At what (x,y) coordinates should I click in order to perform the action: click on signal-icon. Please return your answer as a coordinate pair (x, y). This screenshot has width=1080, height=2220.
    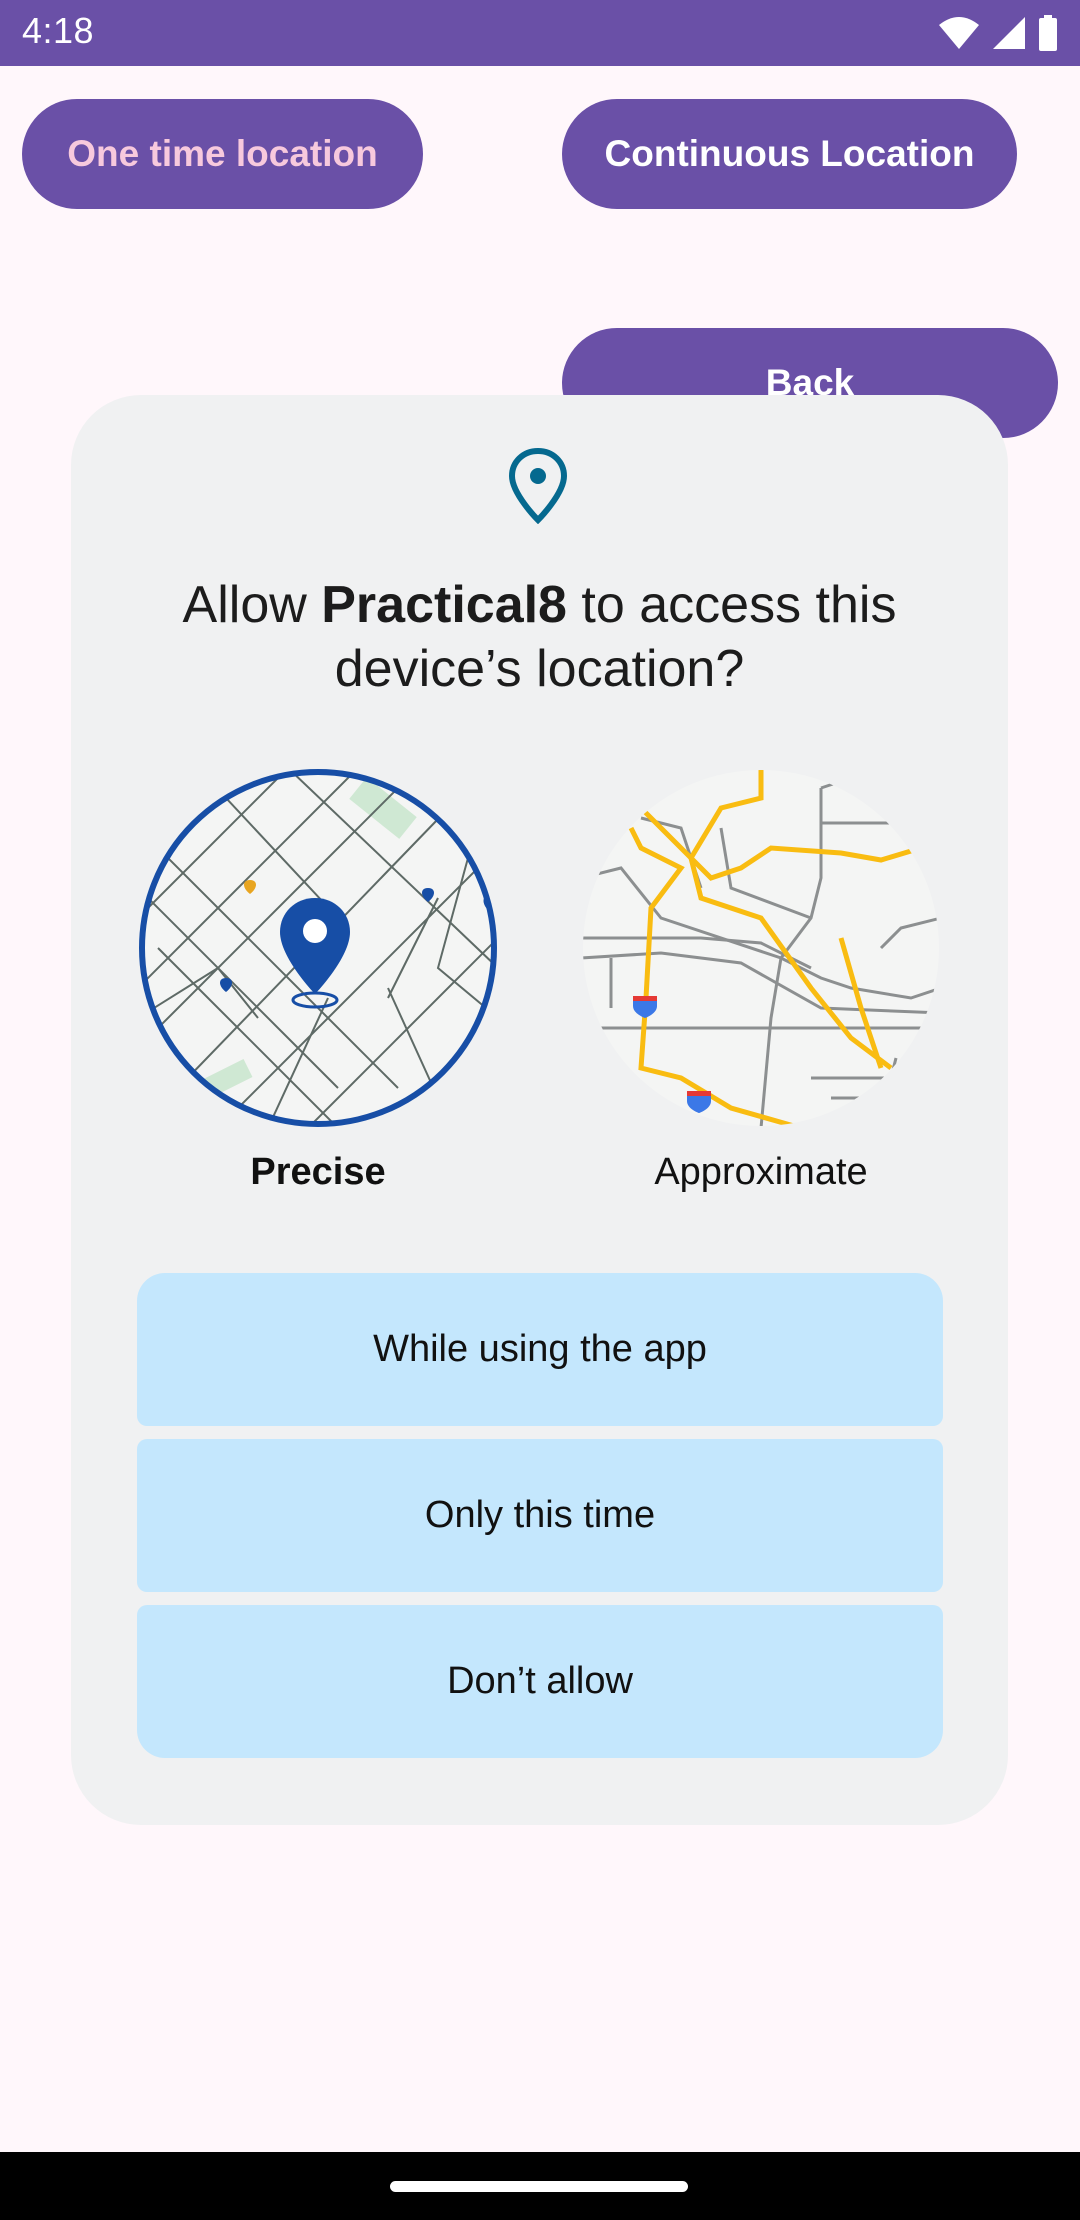
    Looking at the image, I should click on (1009, 33).